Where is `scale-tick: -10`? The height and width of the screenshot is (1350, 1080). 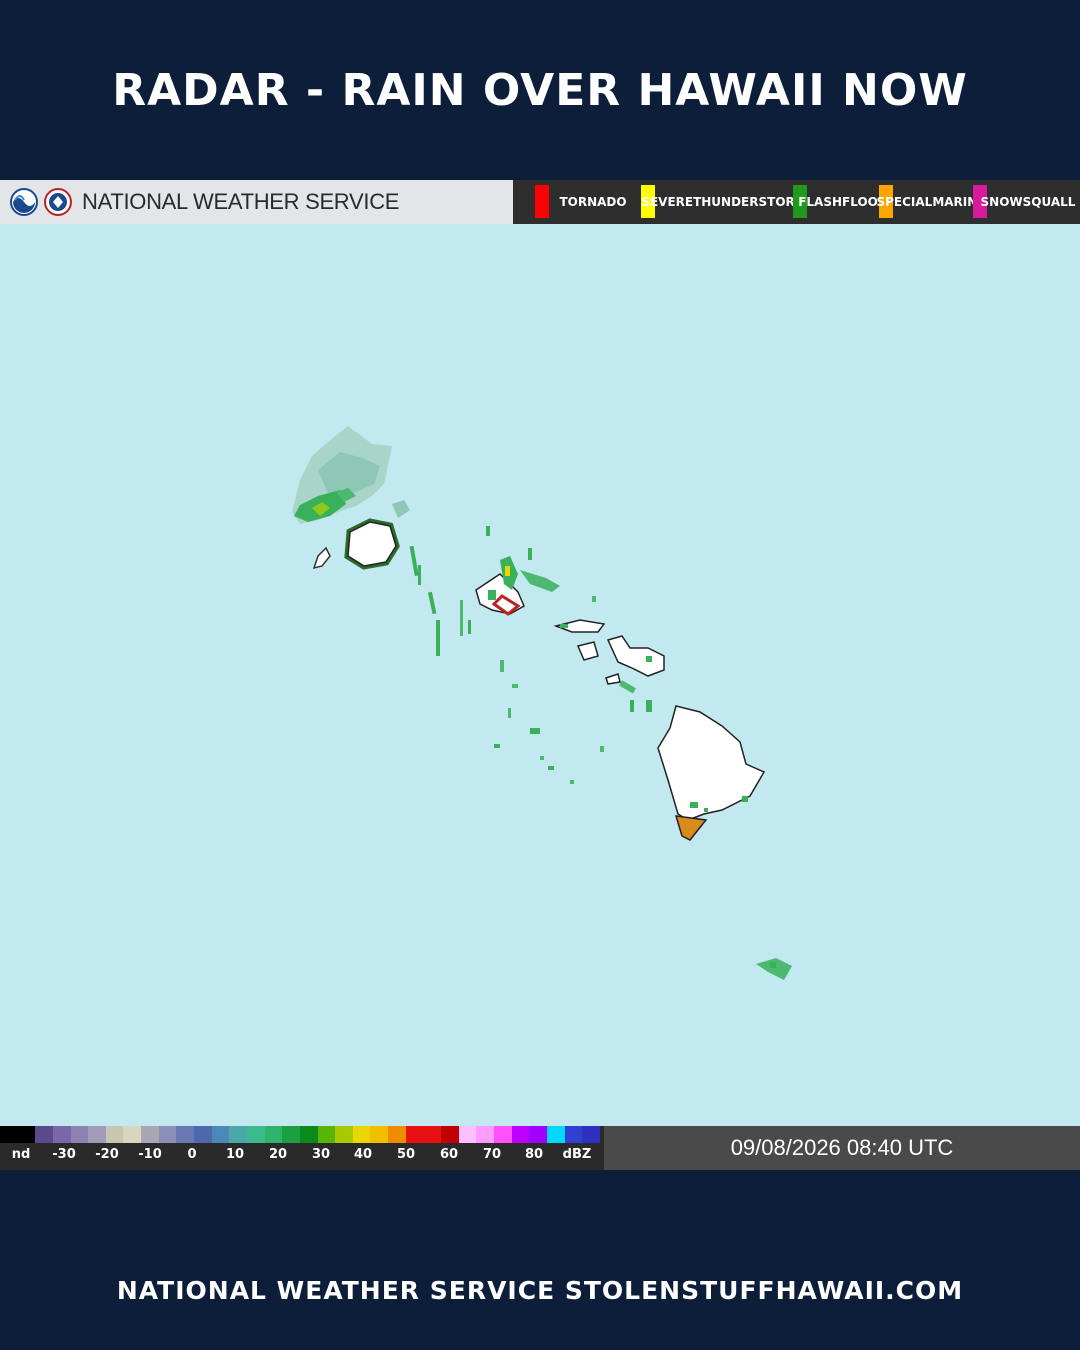
scale-tick: -10 is located at coordinates (150, 1154).